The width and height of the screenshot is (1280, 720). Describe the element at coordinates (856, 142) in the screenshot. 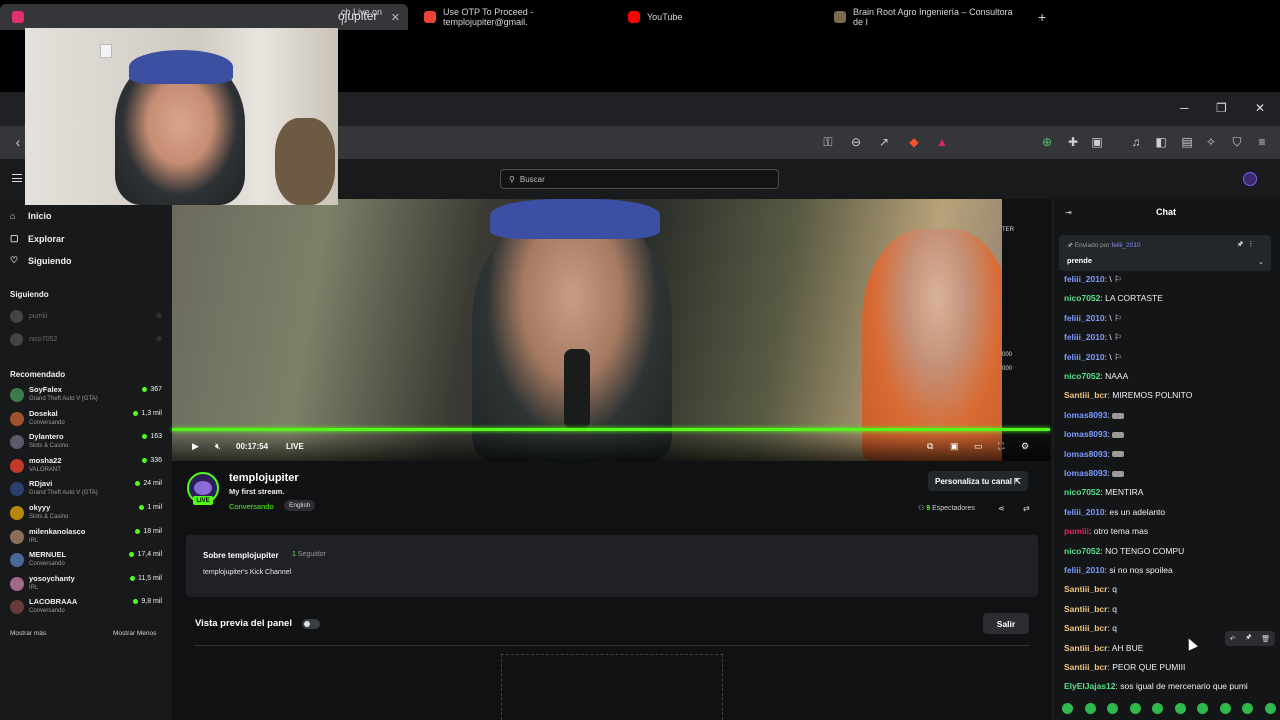

I see `zoom-icon: ⊖` at that location.